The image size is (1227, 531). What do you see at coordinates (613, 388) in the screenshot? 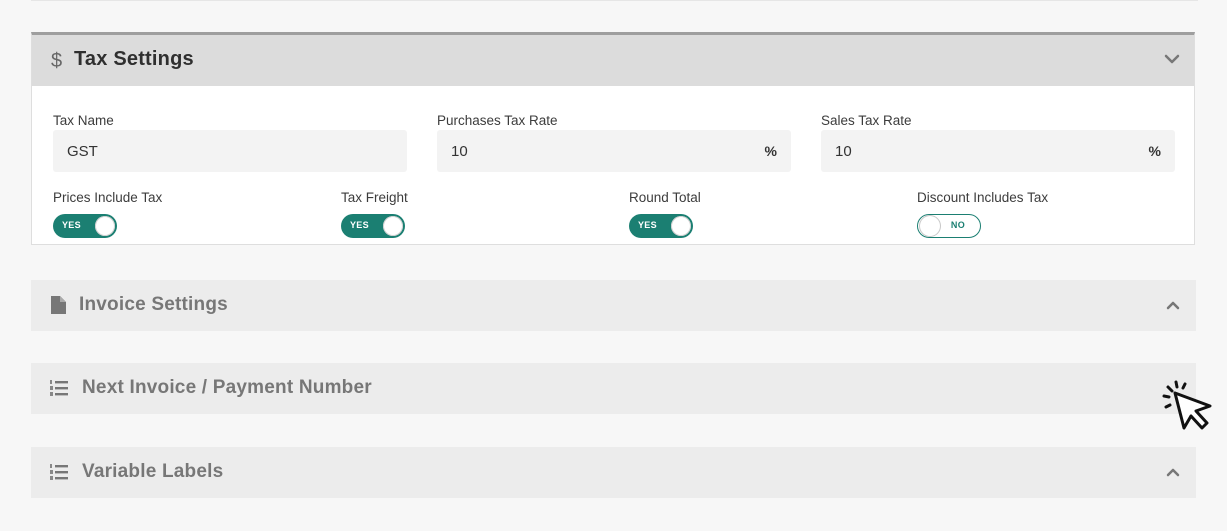
I see `next-invoice-number-header: Next Invoice / Payment Number` at bounding box center [613, 388].